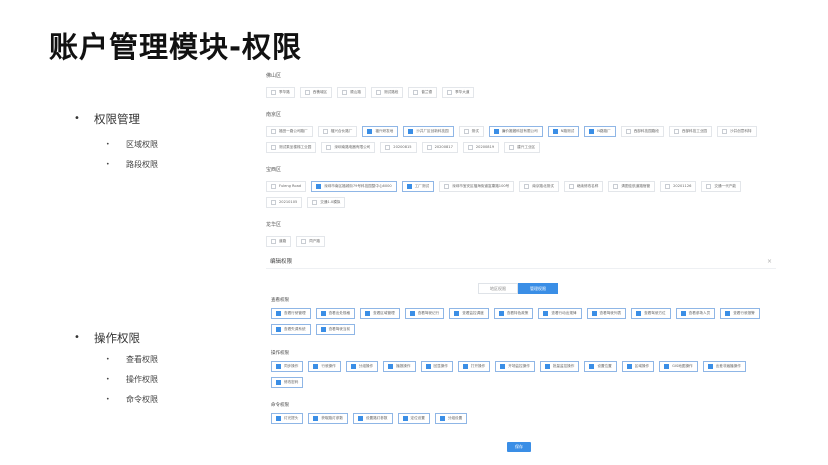  Describe the element at coordinates (481, 185) in the screenshot. I see `checkbox-label: 深圳市宝安区福海街道富康路100号` at that location.